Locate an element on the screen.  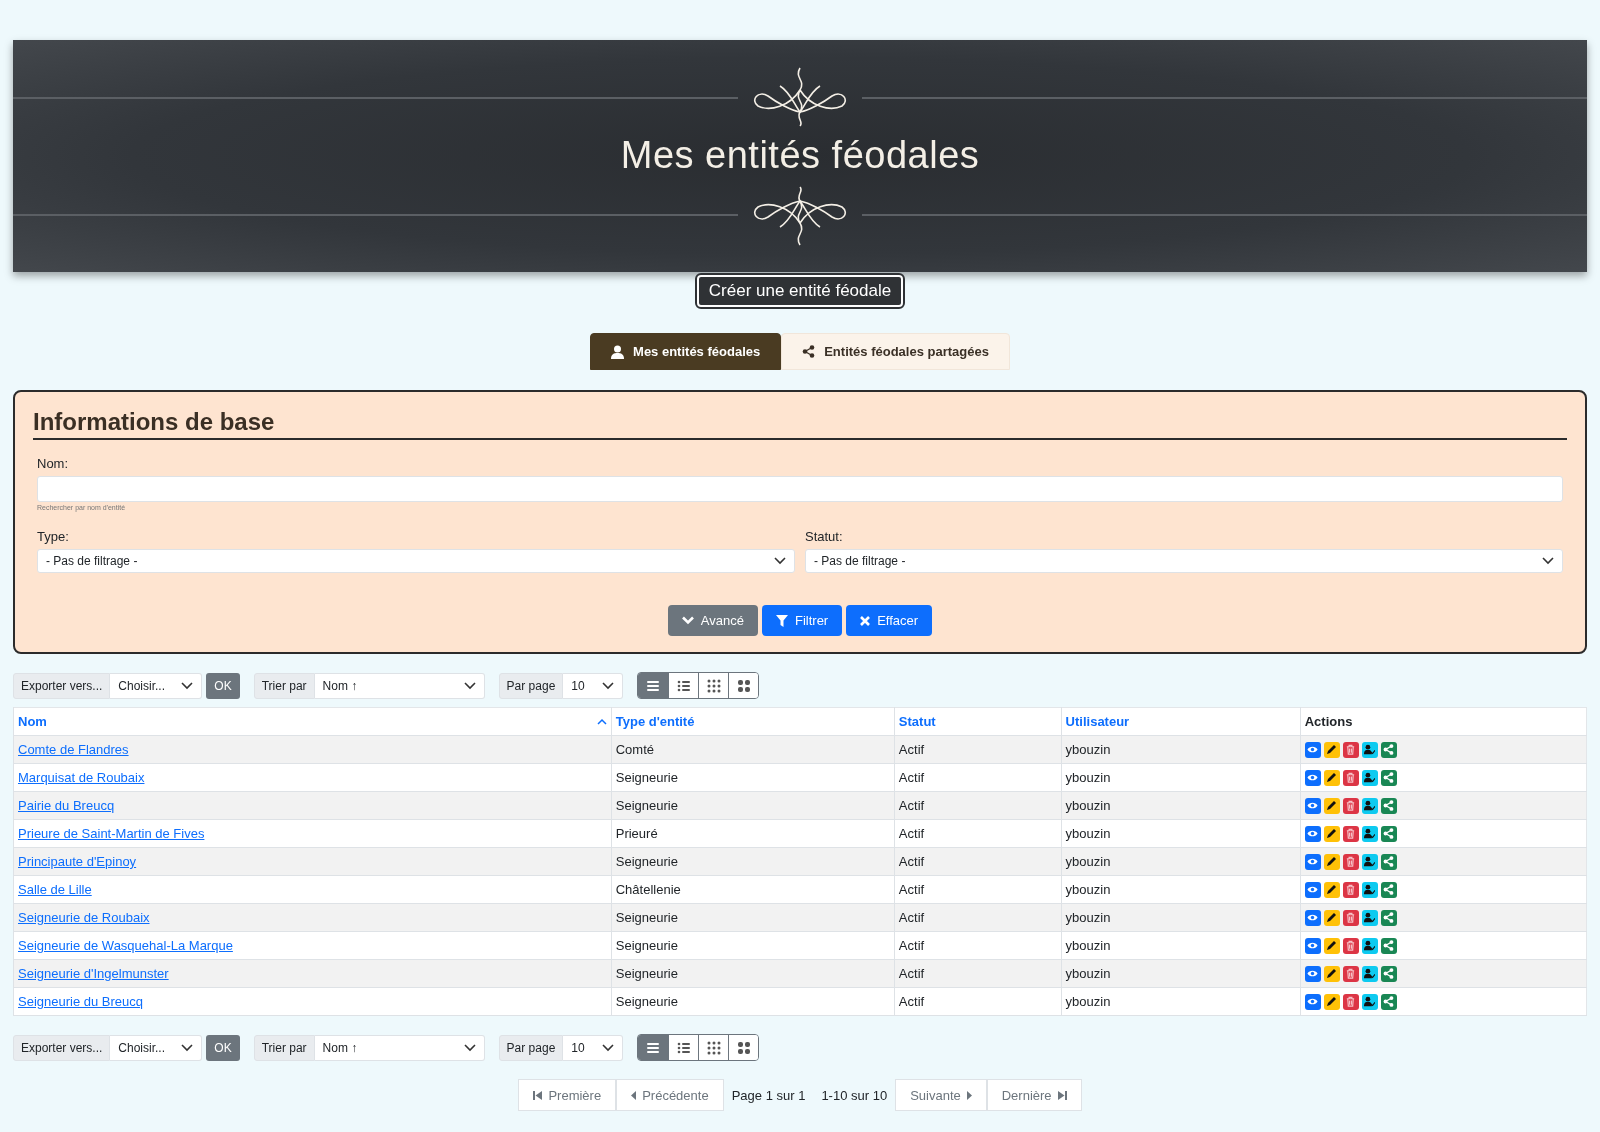
column-header: Type d'entité is located at coordinates (753, 721).